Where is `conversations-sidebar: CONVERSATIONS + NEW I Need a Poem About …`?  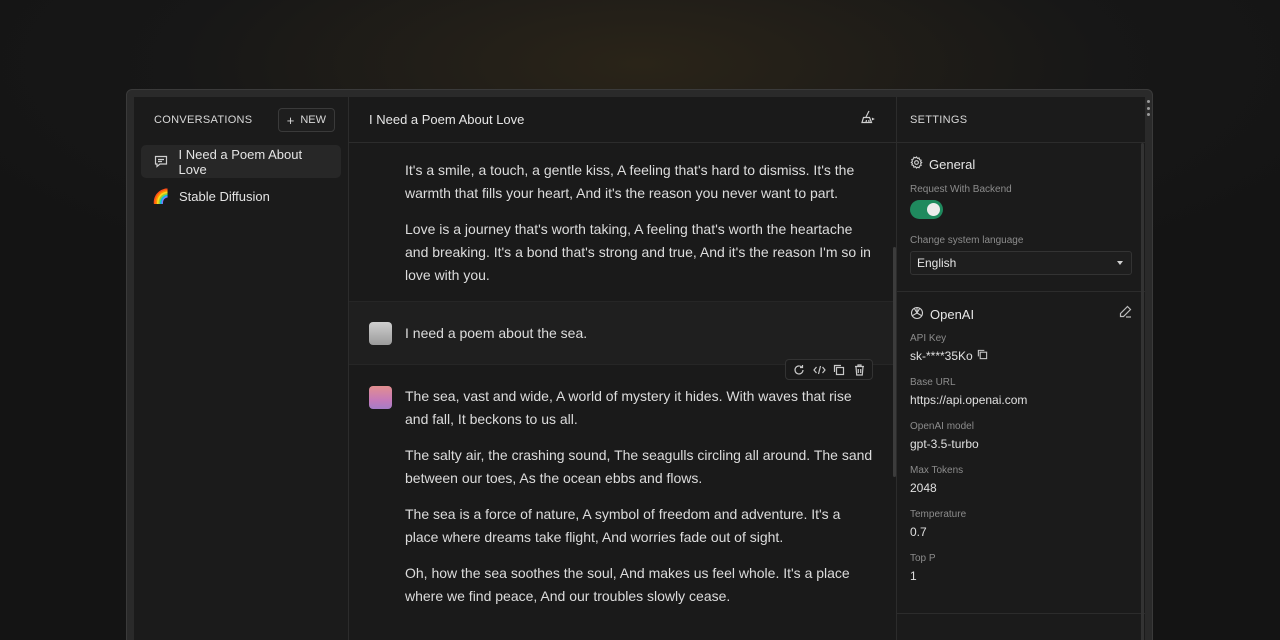
conversations-sidebar: CONVERSATIONS + NEW I Need a Poem About … is located at coordinates (241, 368).